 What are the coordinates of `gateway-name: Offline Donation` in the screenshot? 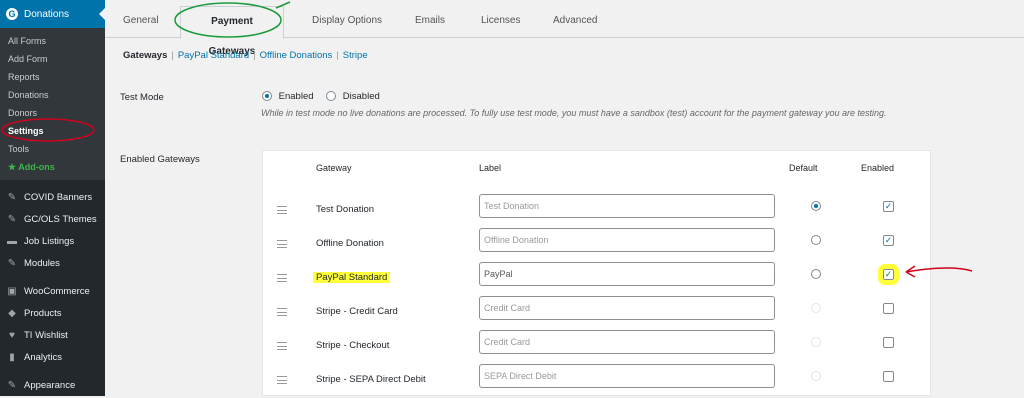 It's located at (350, 243).